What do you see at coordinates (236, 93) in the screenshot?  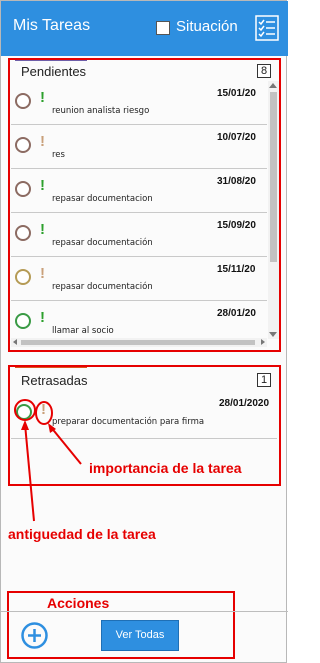 I see `task-date: 15/01/20` at bounding box center [236, 93].